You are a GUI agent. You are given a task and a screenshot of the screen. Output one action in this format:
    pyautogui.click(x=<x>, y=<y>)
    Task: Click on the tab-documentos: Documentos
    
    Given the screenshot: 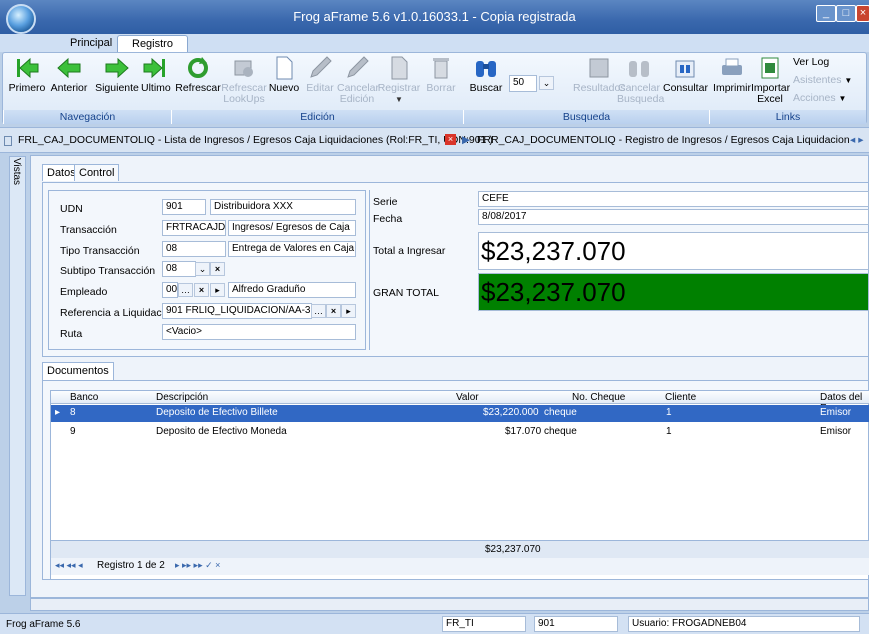 What is the action you would take?
    pyautogui.click(x=78, y=371)
    